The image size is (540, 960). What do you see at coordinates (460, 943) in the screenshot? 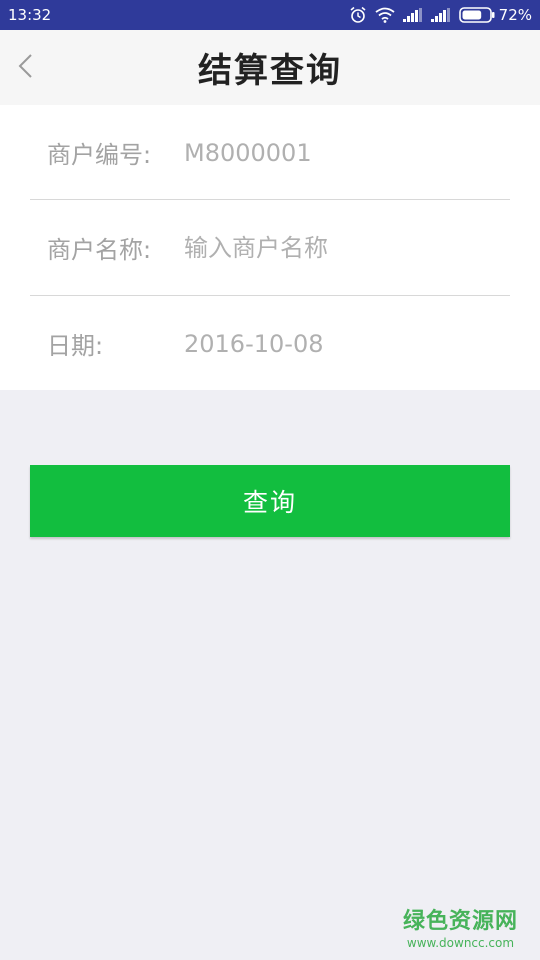
I see `watermark-url: www.downcc.com` at bounding box center [460, 943].